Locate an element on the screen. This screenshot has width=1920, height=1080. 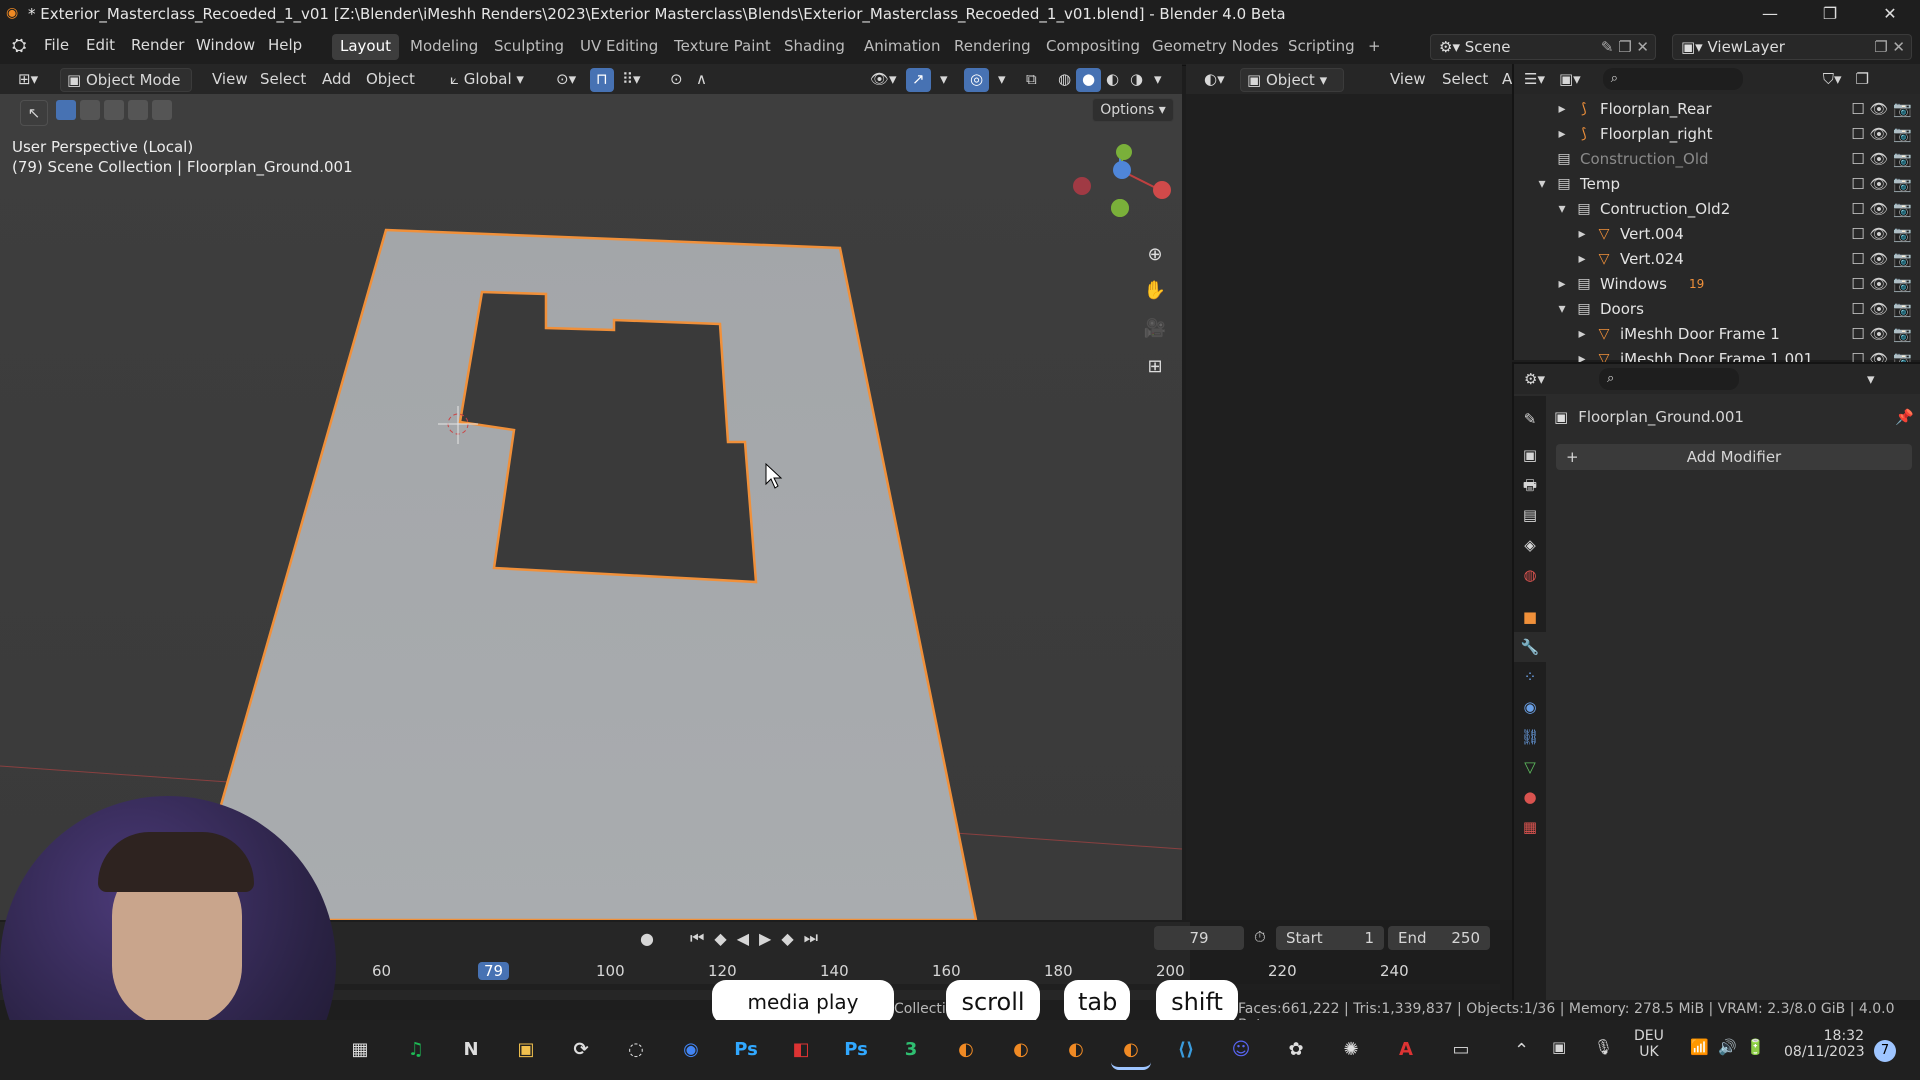
current-frame-marker: 79 is located at coordinates (494, 971).